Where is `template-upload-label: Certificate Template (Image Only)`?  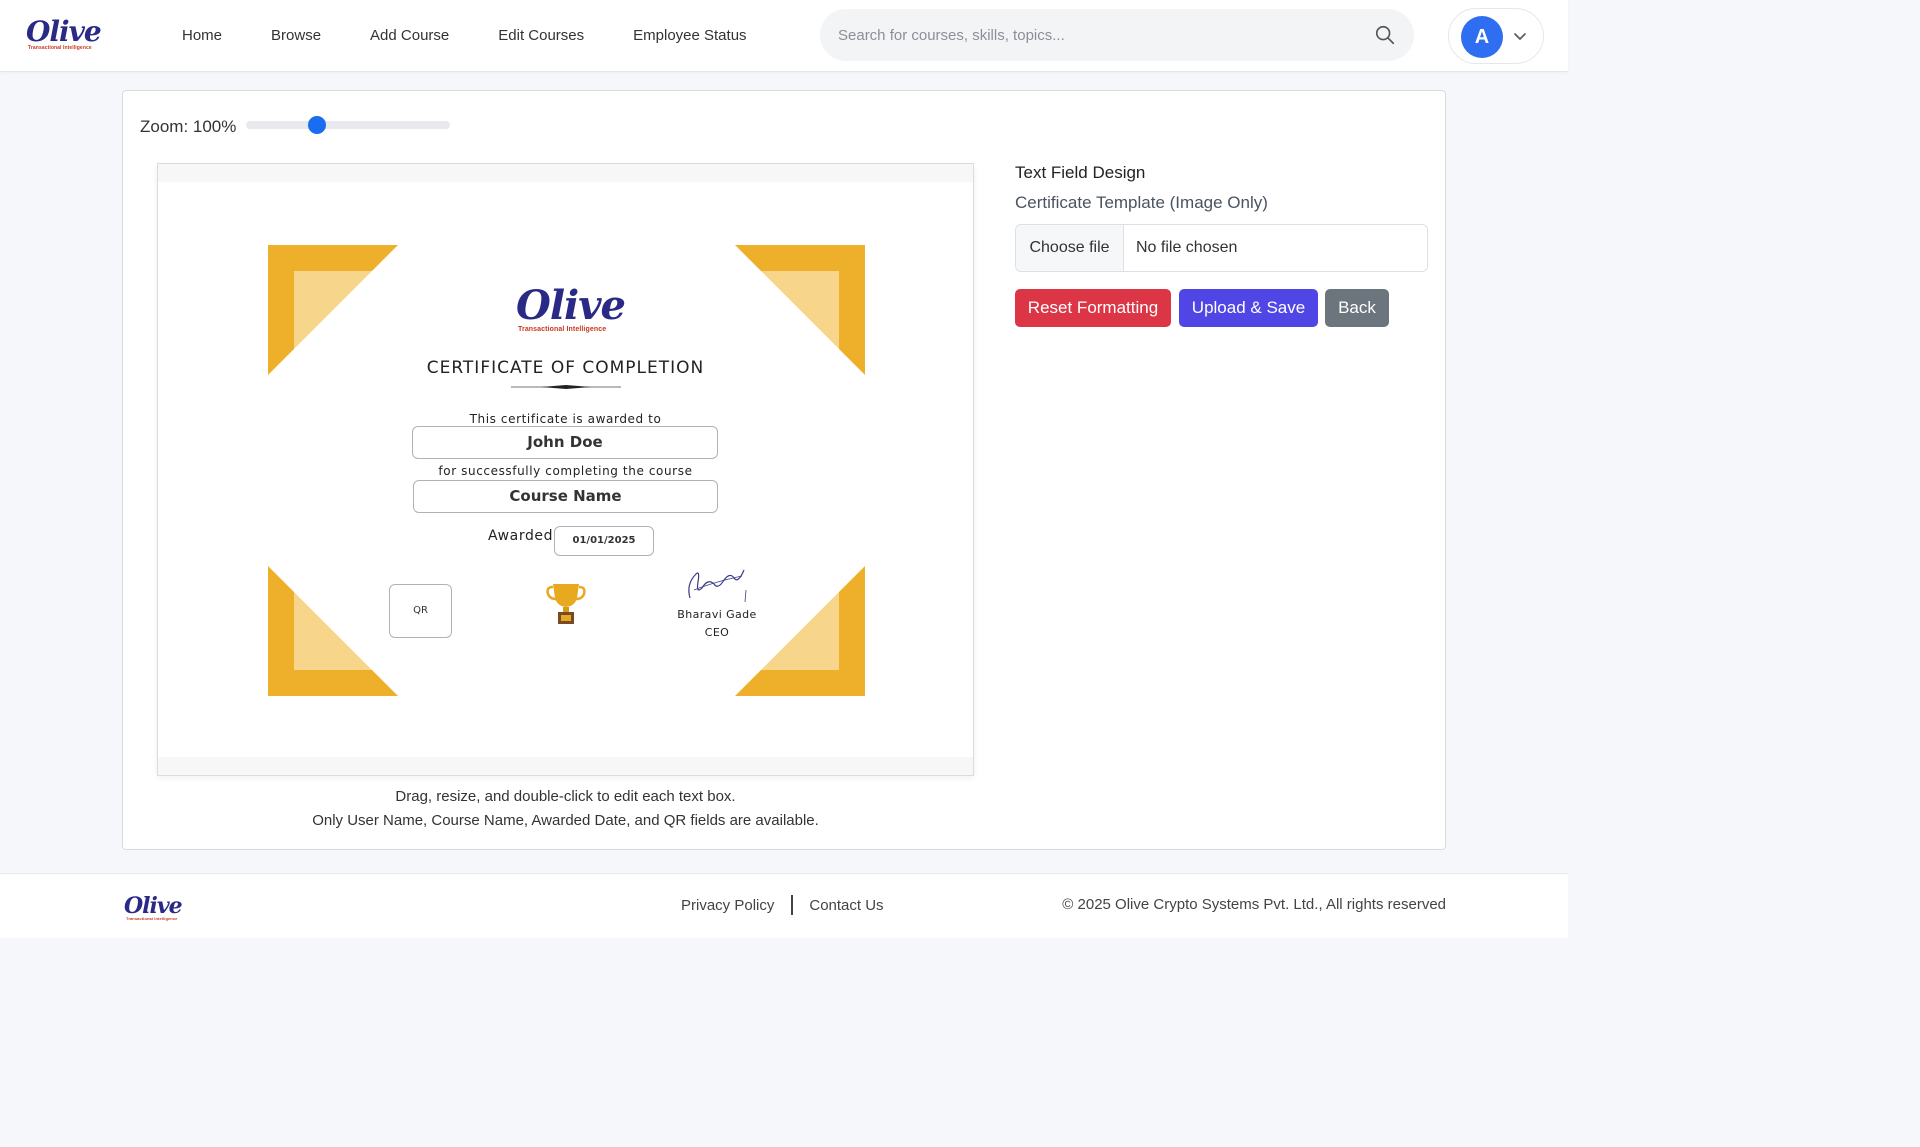
template-upload-label: Certificate Template (Image Only) is located at coordinates (1141, 202).